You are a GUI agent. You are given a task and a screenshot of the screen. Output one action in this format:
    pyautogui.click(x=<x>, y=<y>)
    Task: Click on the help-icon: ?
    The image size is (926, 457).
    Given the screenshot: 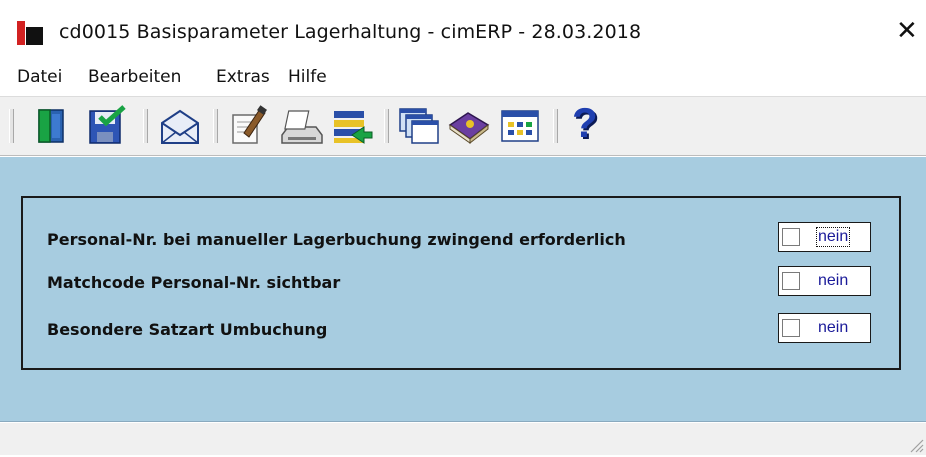 What is the action you would take?
    pyautogui.click(x=584, y=123)
    